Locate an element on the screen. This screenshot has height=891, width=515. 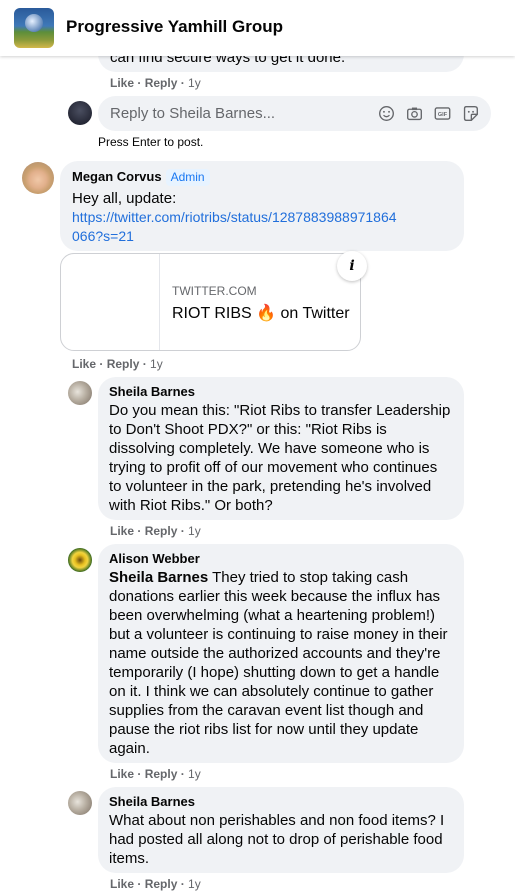
author-name: Megan Corvus is located at coordinates (117, 176).